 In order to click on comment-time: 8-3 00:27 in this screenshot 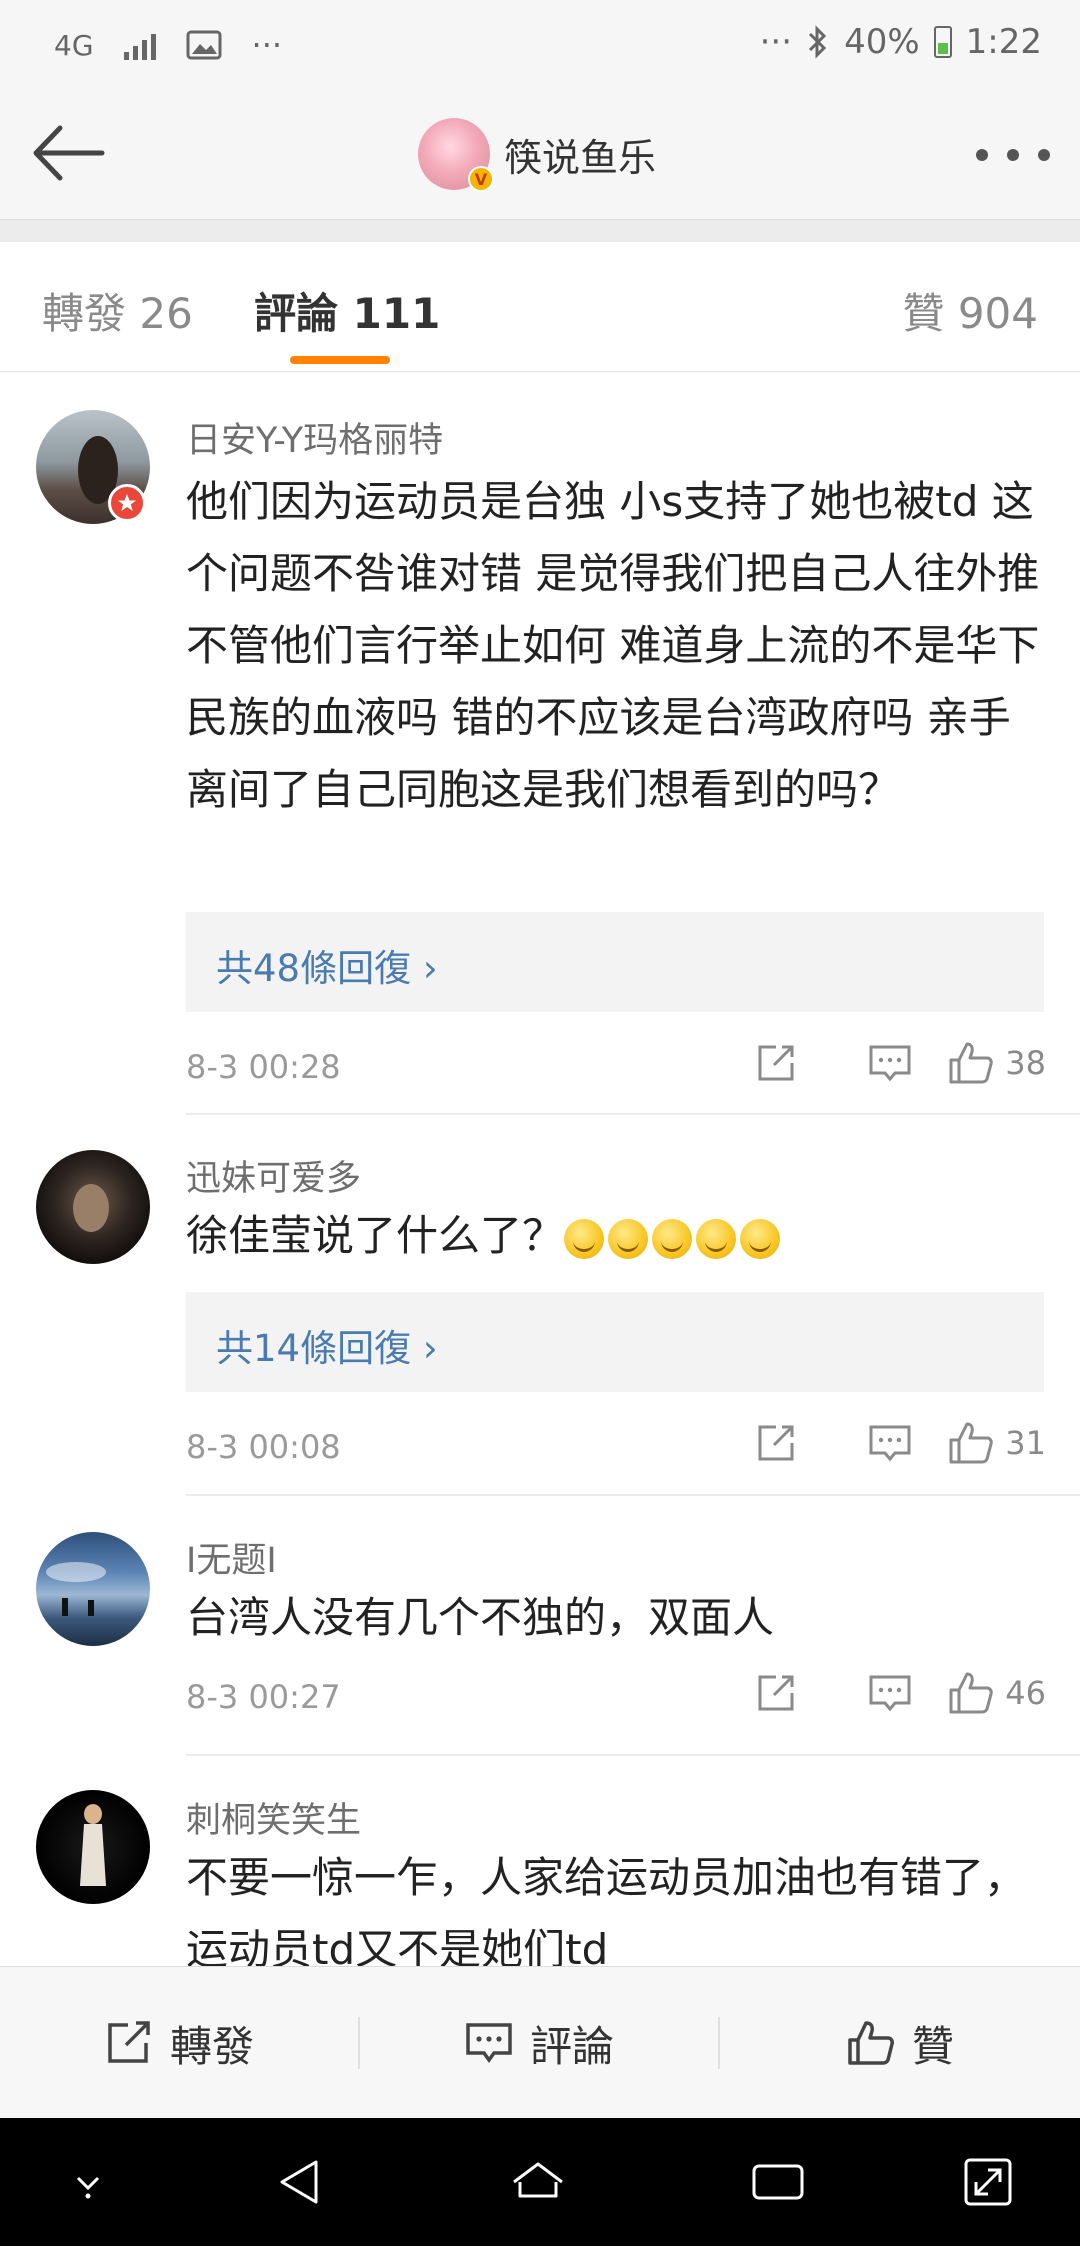, I will do `click(263, 1697)`.